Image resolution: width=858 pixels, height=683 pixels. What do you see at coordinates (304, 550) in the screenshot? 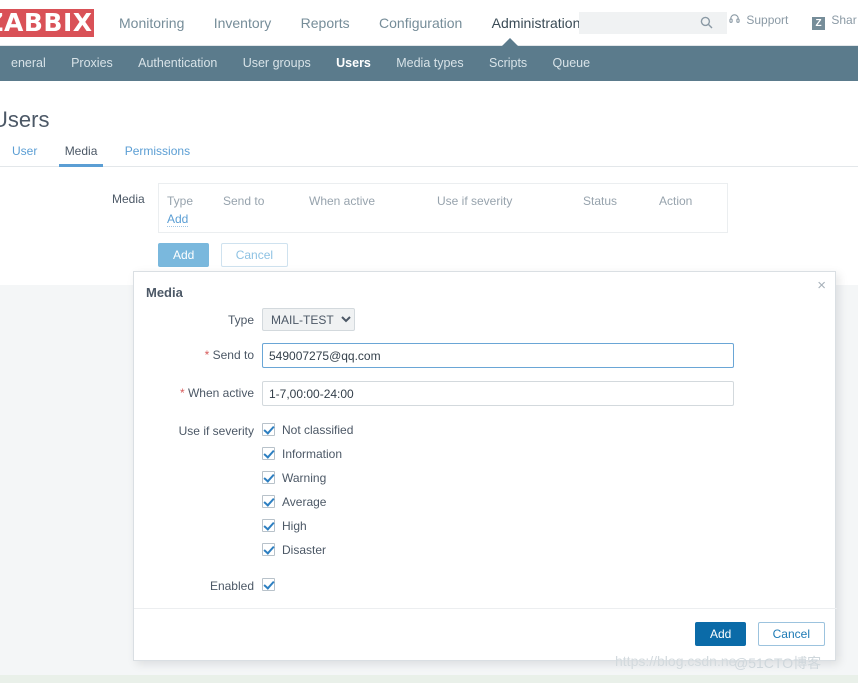
I see `severity-label-disaster: Disaster` at bounding box center [304, 550].